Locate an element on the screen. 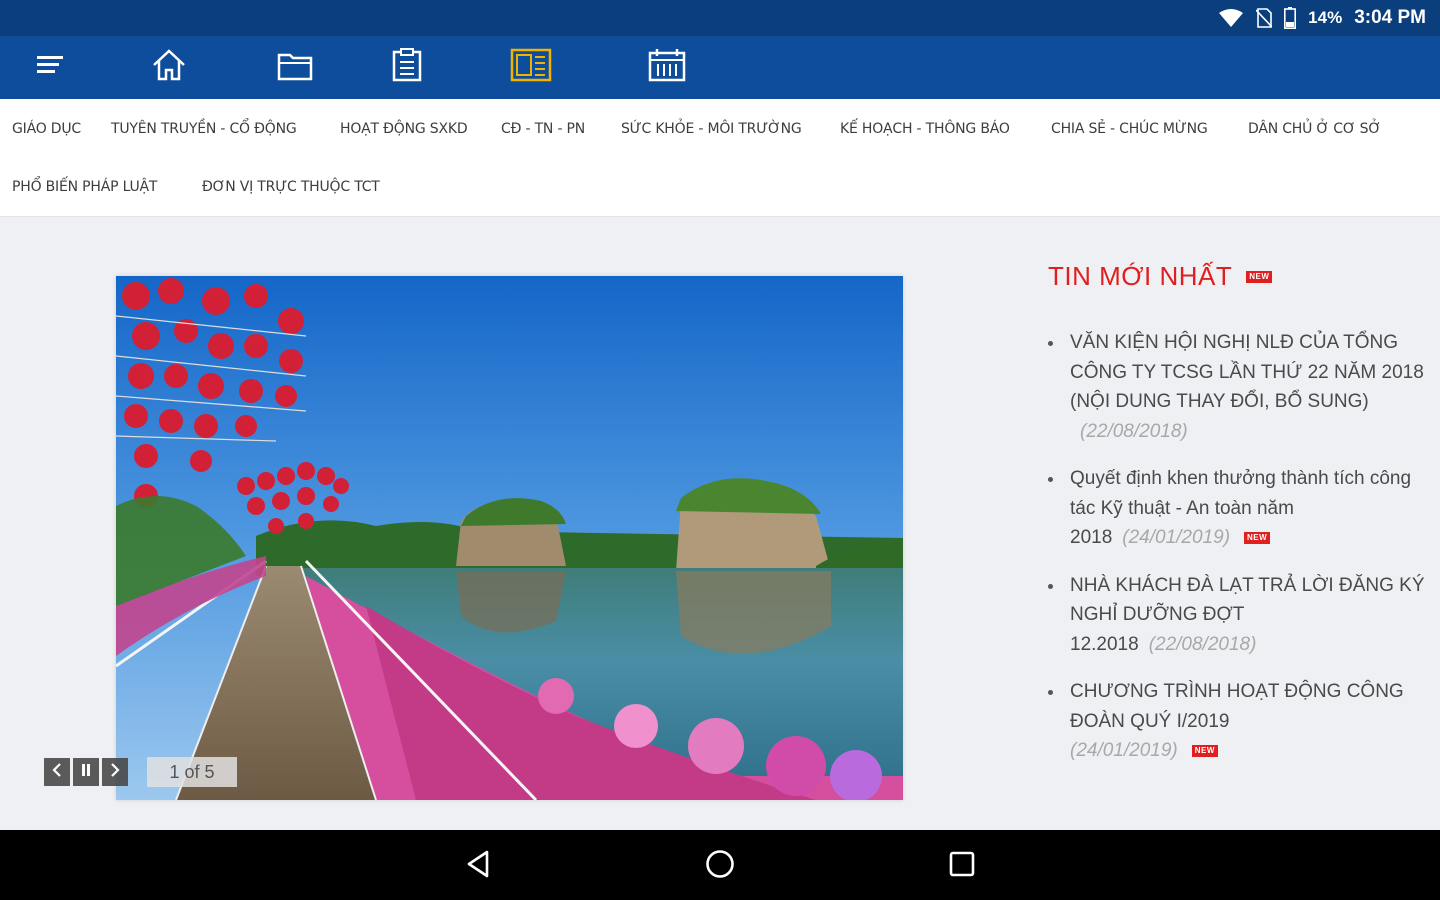  calendar-icon is located at coordinates (667, 67).